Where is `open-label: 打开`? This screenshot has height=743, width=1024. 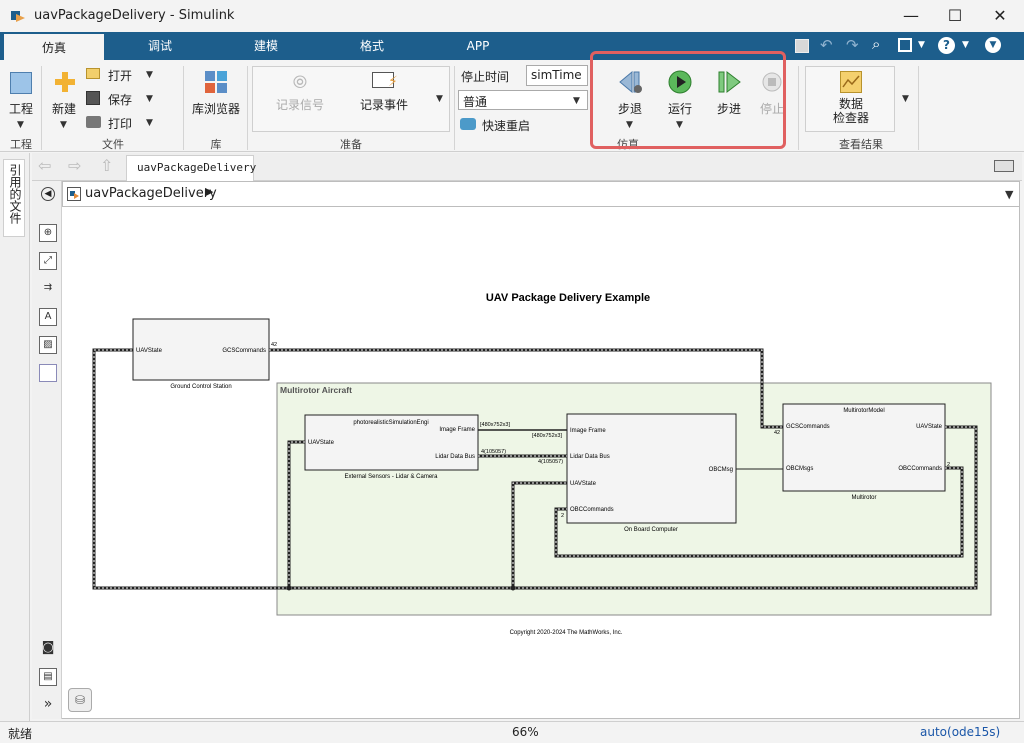 open-label: 打开 is located at coordinates (120, 76).